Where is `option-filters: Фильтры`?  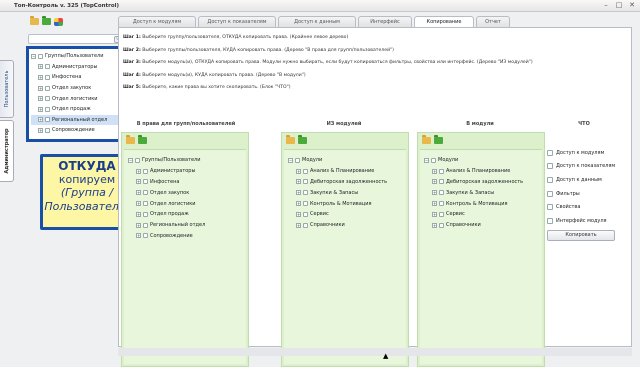 option-filters: Фильтры is located at coordinates (587, 194).